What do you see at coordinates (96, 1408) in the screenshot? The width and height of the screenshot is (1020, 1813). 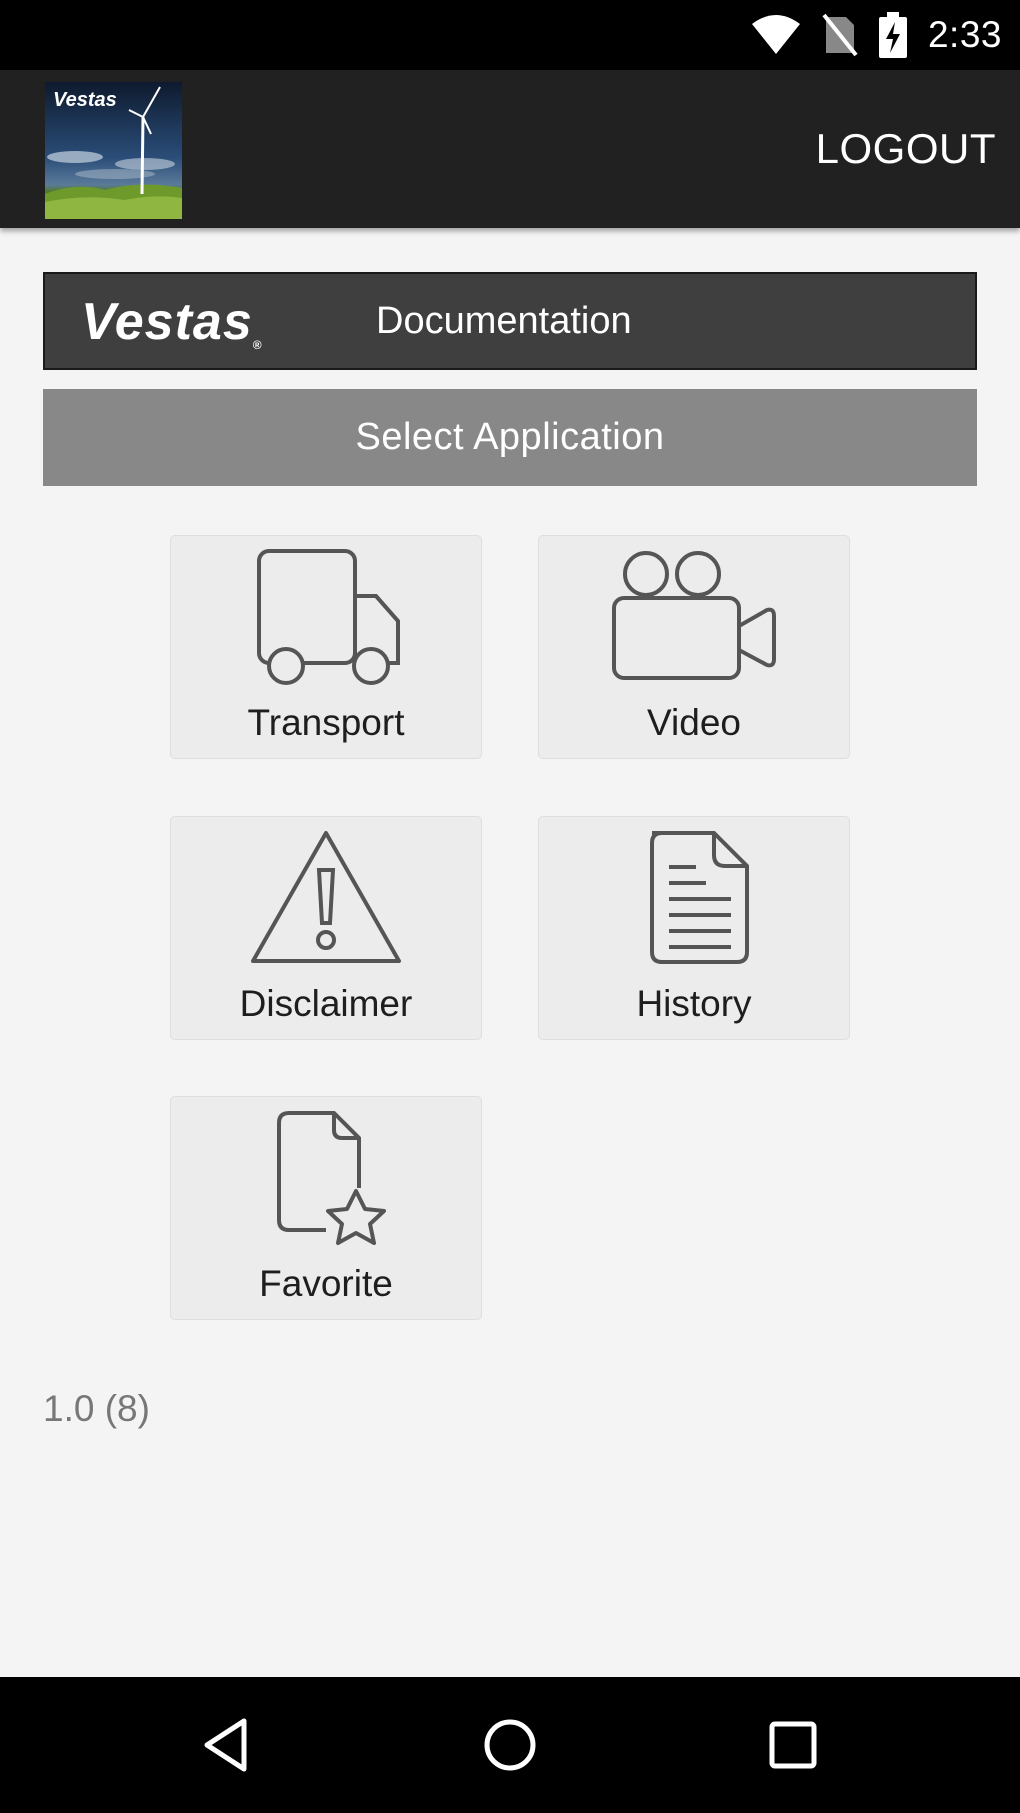 I see `version-label: 1.0 (8)` at bounding box center [96, 1408].